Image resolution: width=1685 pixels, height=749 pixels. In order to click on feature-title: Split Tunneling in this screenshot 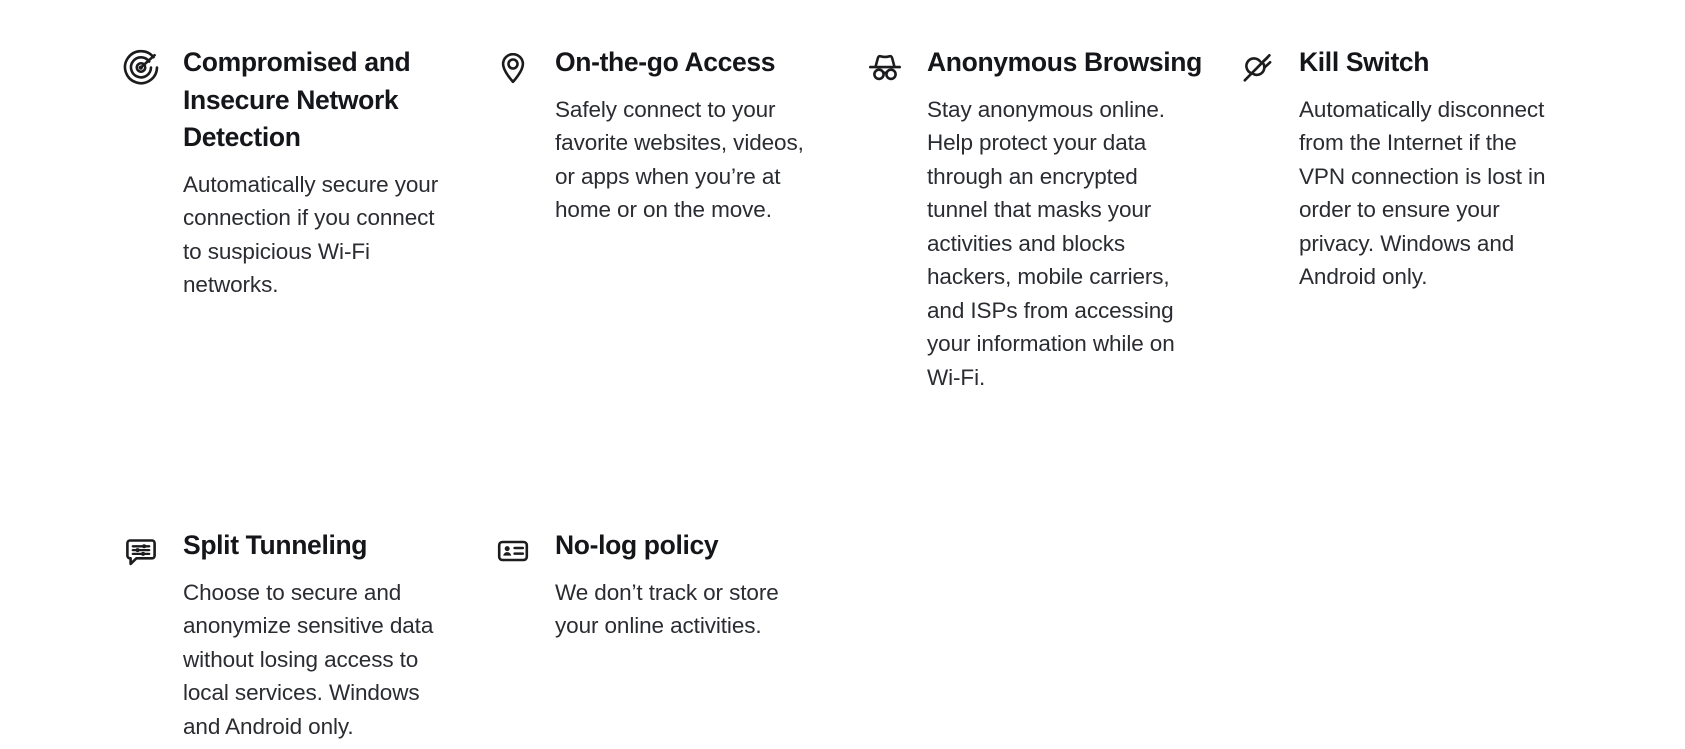, I will do `click(275, 545)`.